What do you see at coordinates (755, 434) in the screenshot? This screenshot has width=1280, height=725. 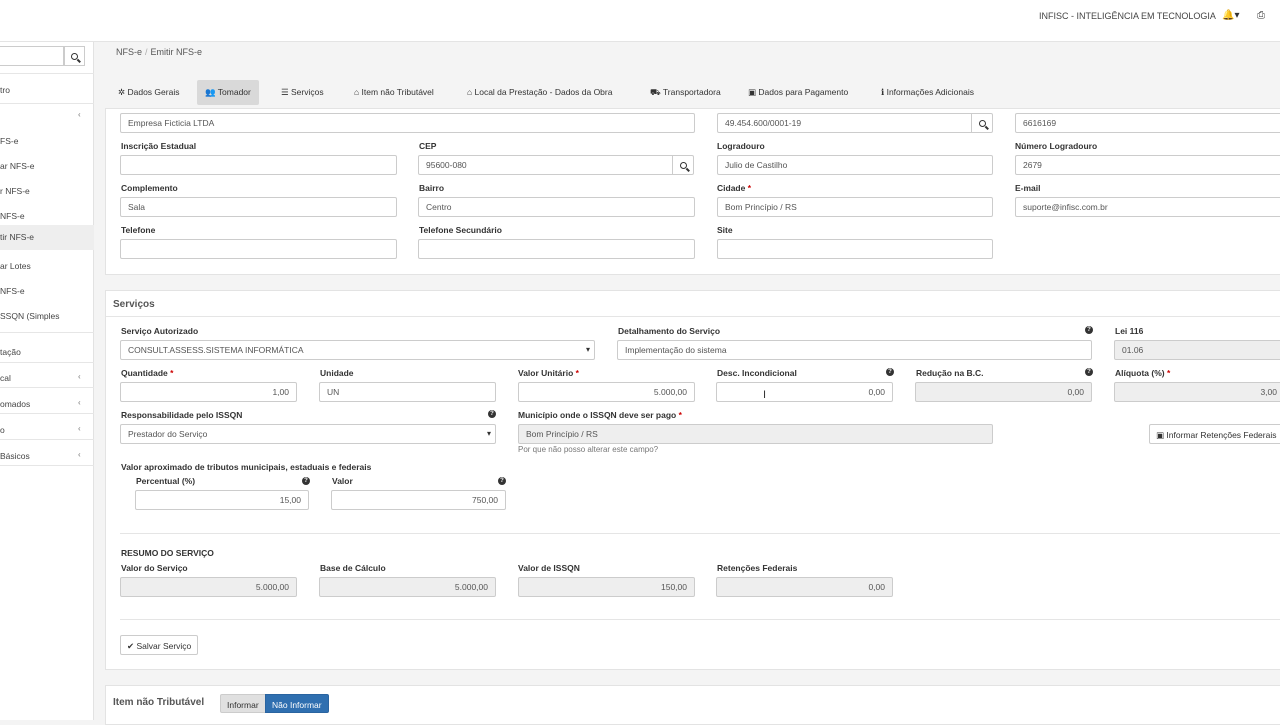 I see `municipio-input: Bom Princípio / RS` at bounding box center [755, 434].